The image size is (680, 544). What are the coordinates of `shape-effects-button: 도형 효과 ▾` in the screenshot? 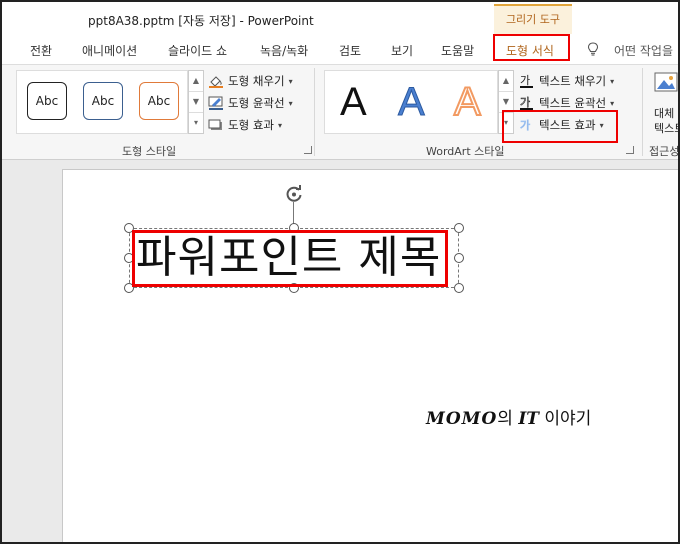 It's located at (245, 125).